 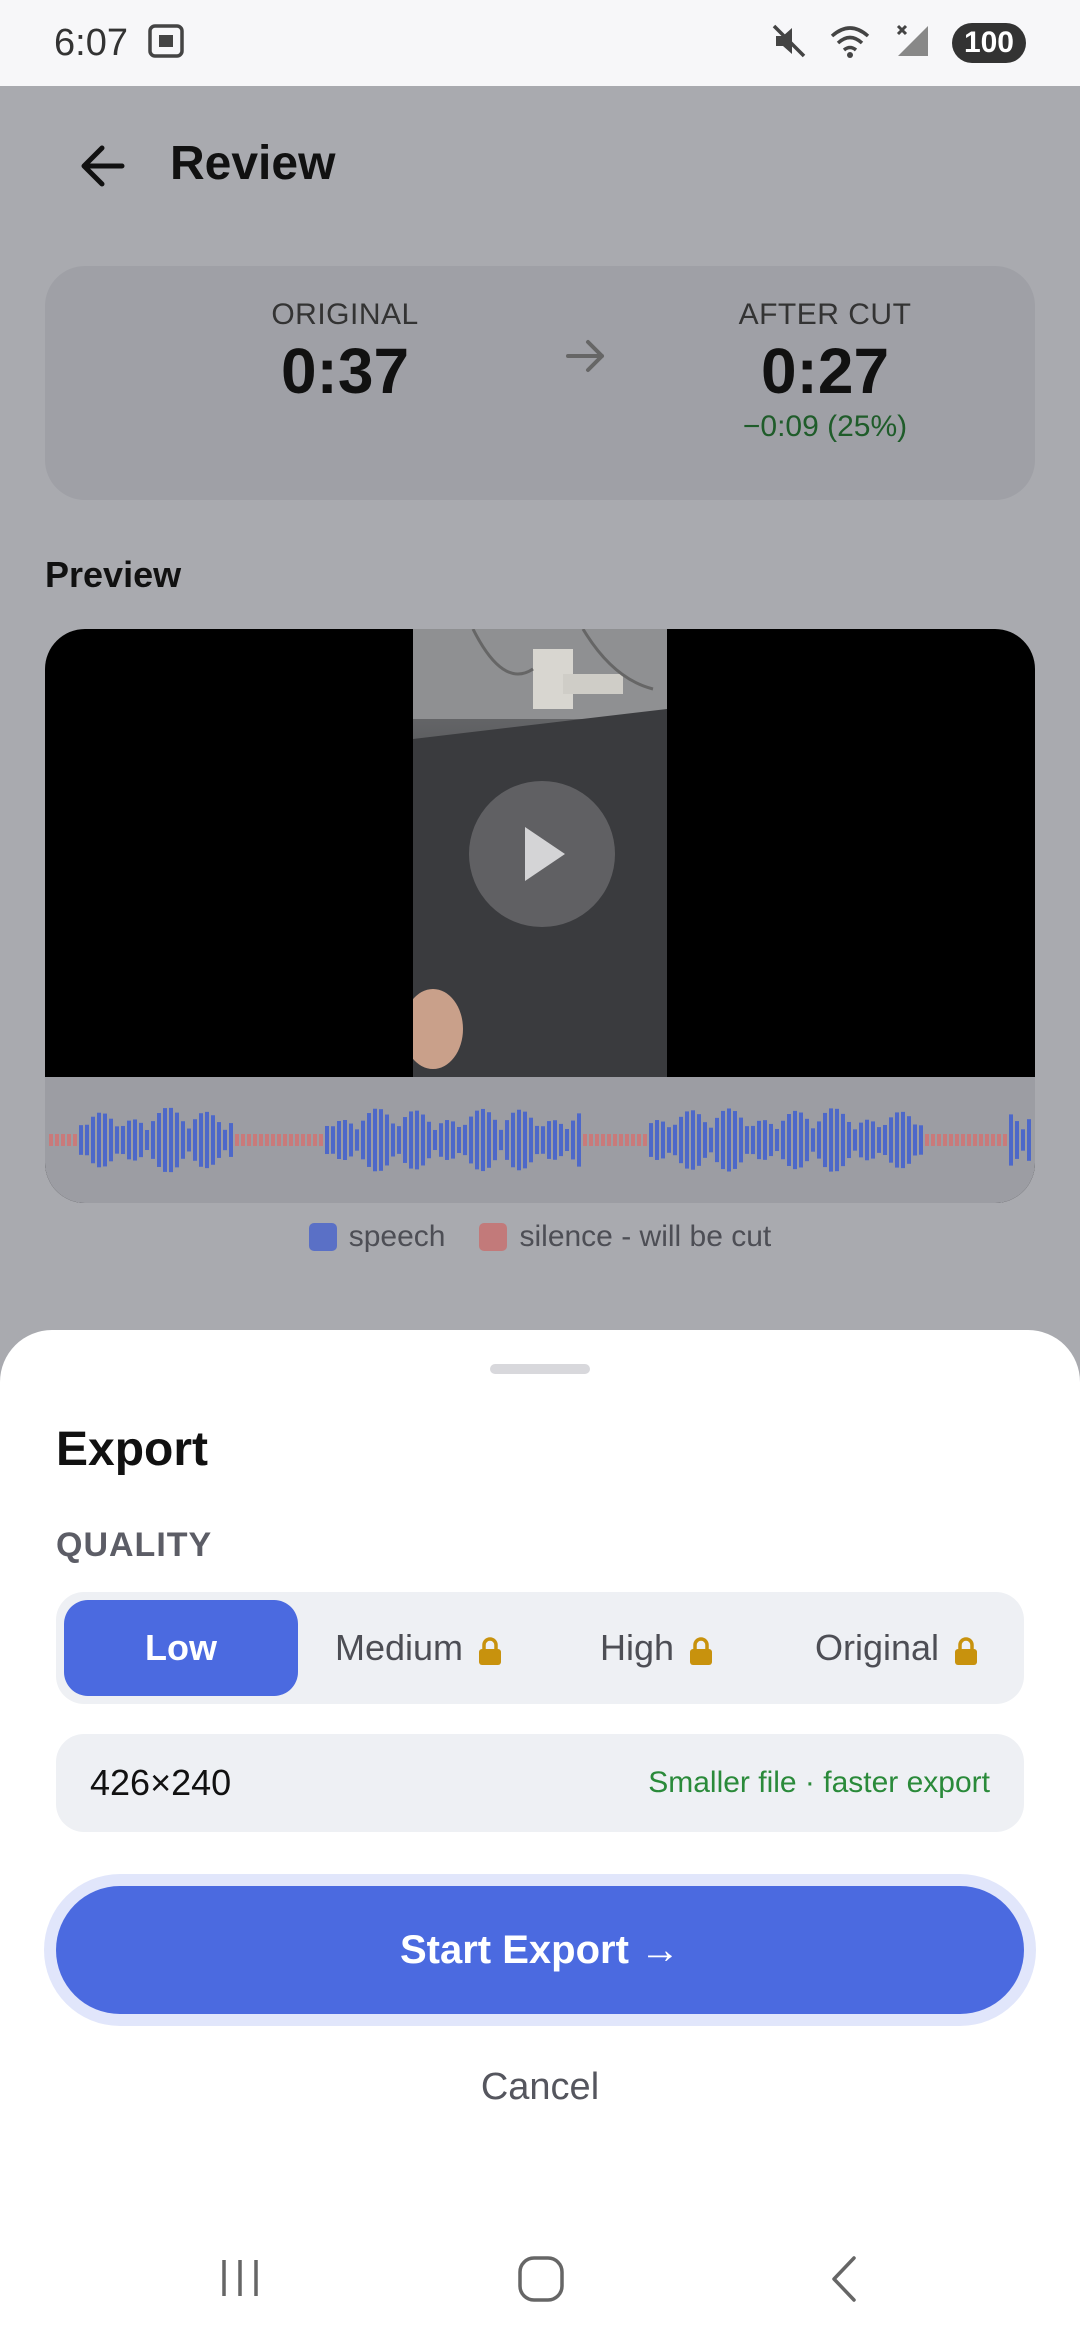 I want to click on arrow-left-icon, so click(x=104, y=166).